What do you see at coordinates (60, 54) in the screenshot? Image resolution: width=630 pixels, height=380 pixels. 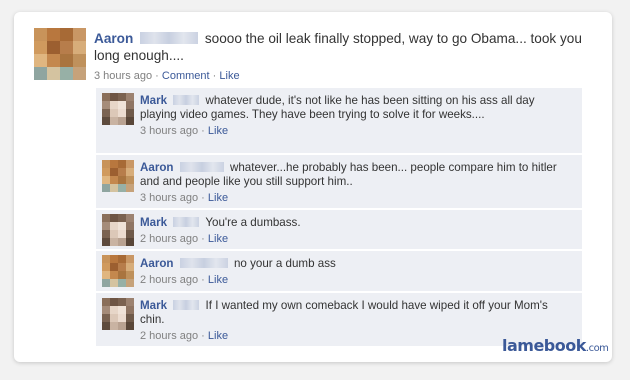 I see `avatar-aaron-main` at bounding box center [60, 54].